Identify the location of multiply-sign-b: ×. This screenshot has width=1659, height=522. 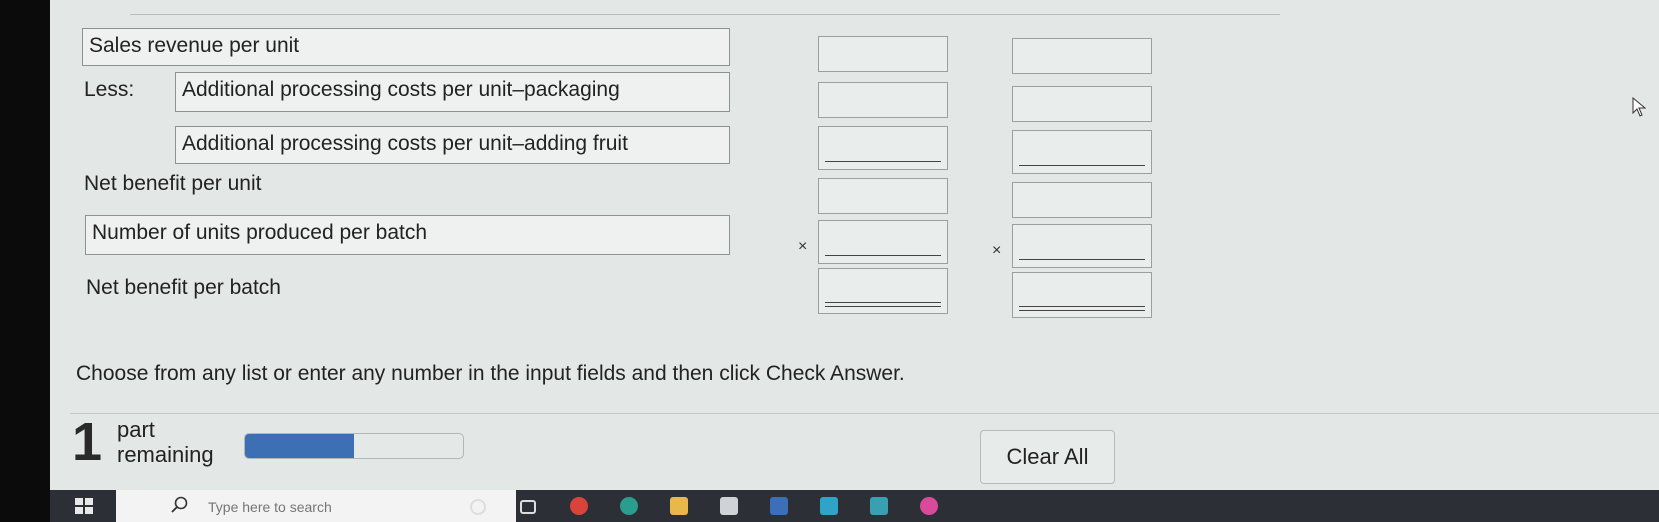
(997, 250).